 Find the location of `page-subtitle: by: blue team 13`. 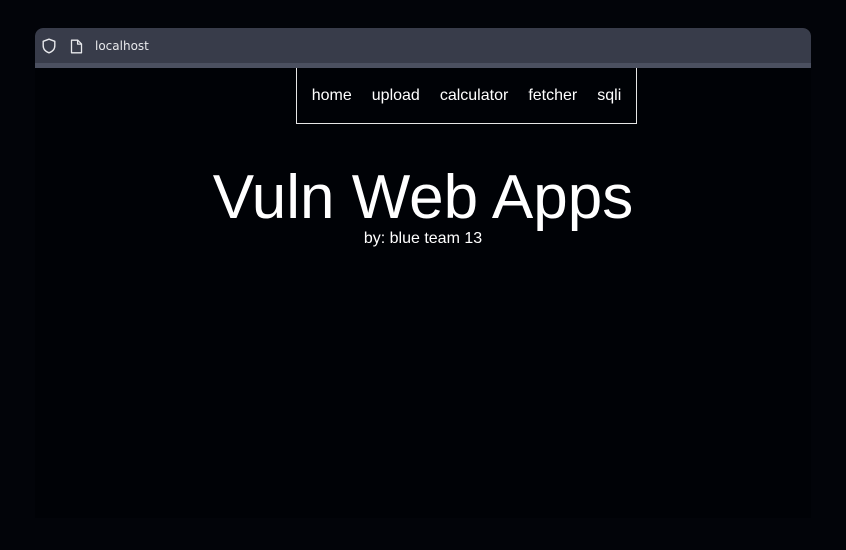

page-subtitle: by: blue team 13 is located at coordinates (423, 238).